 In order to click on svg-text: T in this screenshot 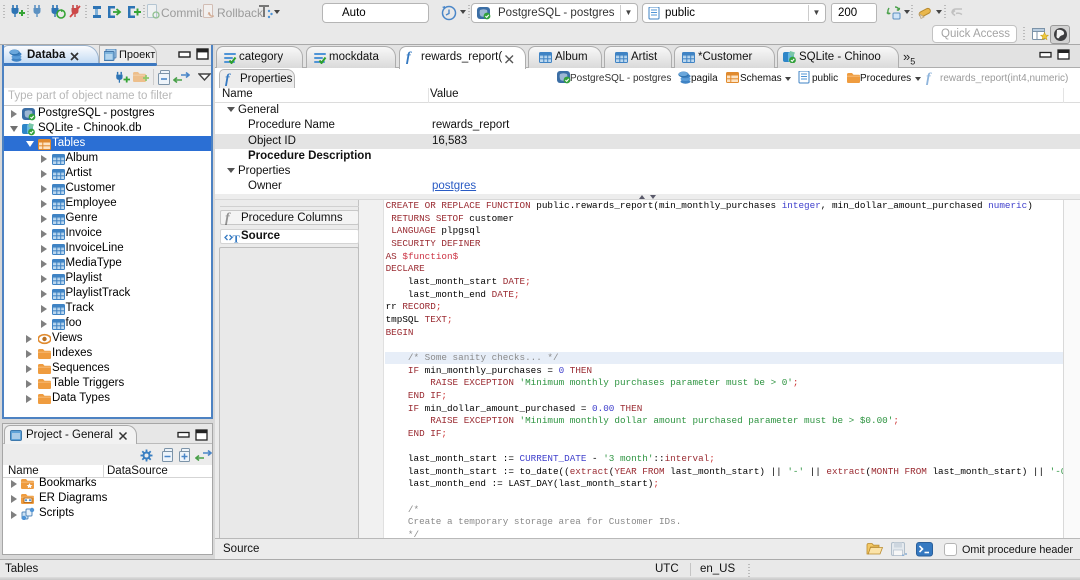, I will do `click(237, 238)`.